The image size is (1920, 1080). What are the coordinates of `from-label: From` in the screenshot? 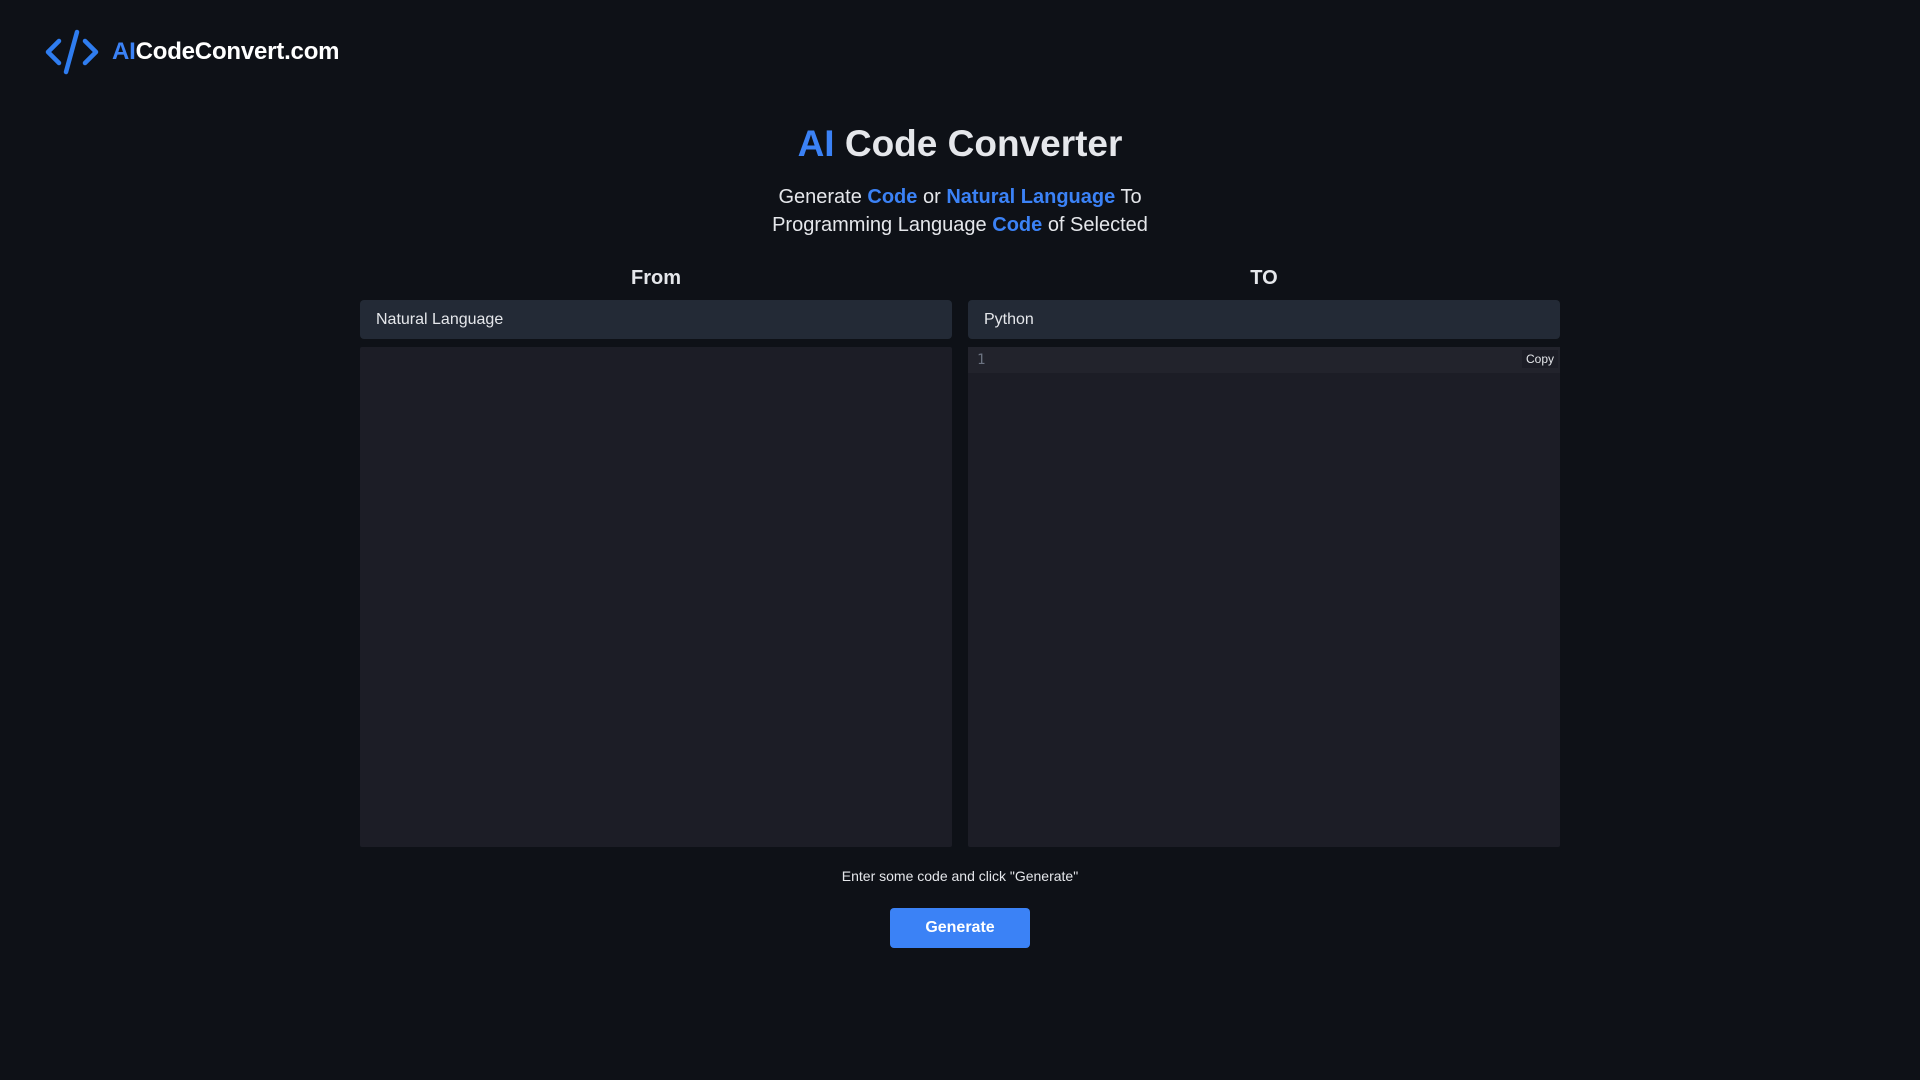 It's located at (656, 278).